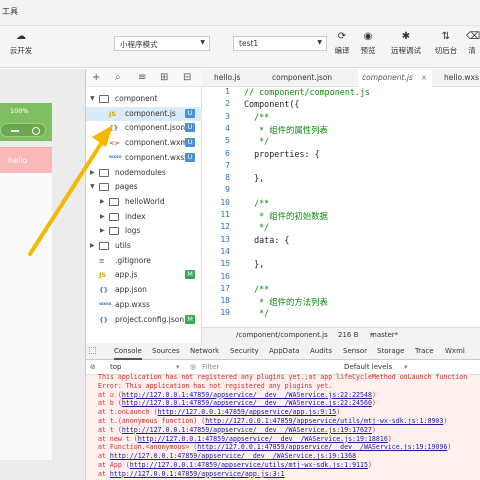 The height and width of the screenshot is (480, 480). Describe the element at coordinates (225, 239) in the screenshot. I see `line-number: 13` at that location.